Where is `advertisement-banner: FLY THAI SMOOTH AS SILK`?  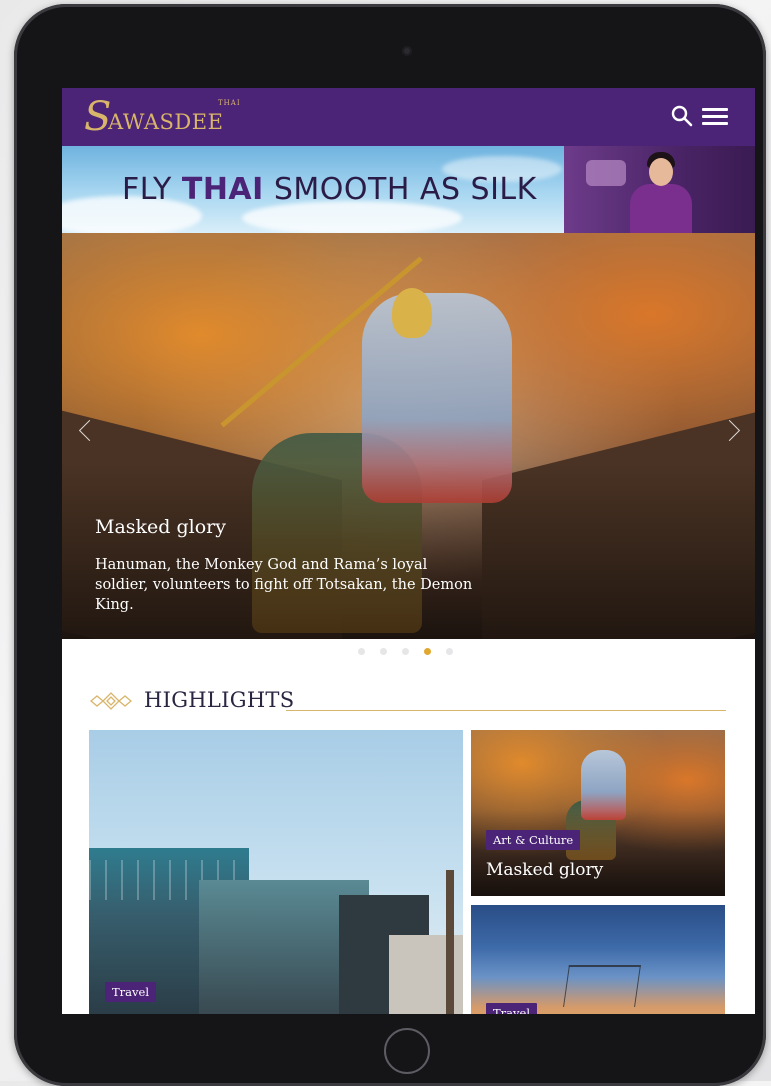
advertisement-banner: FLY THAI SMOOTH AS SILK is located at coordinates (408, 189).